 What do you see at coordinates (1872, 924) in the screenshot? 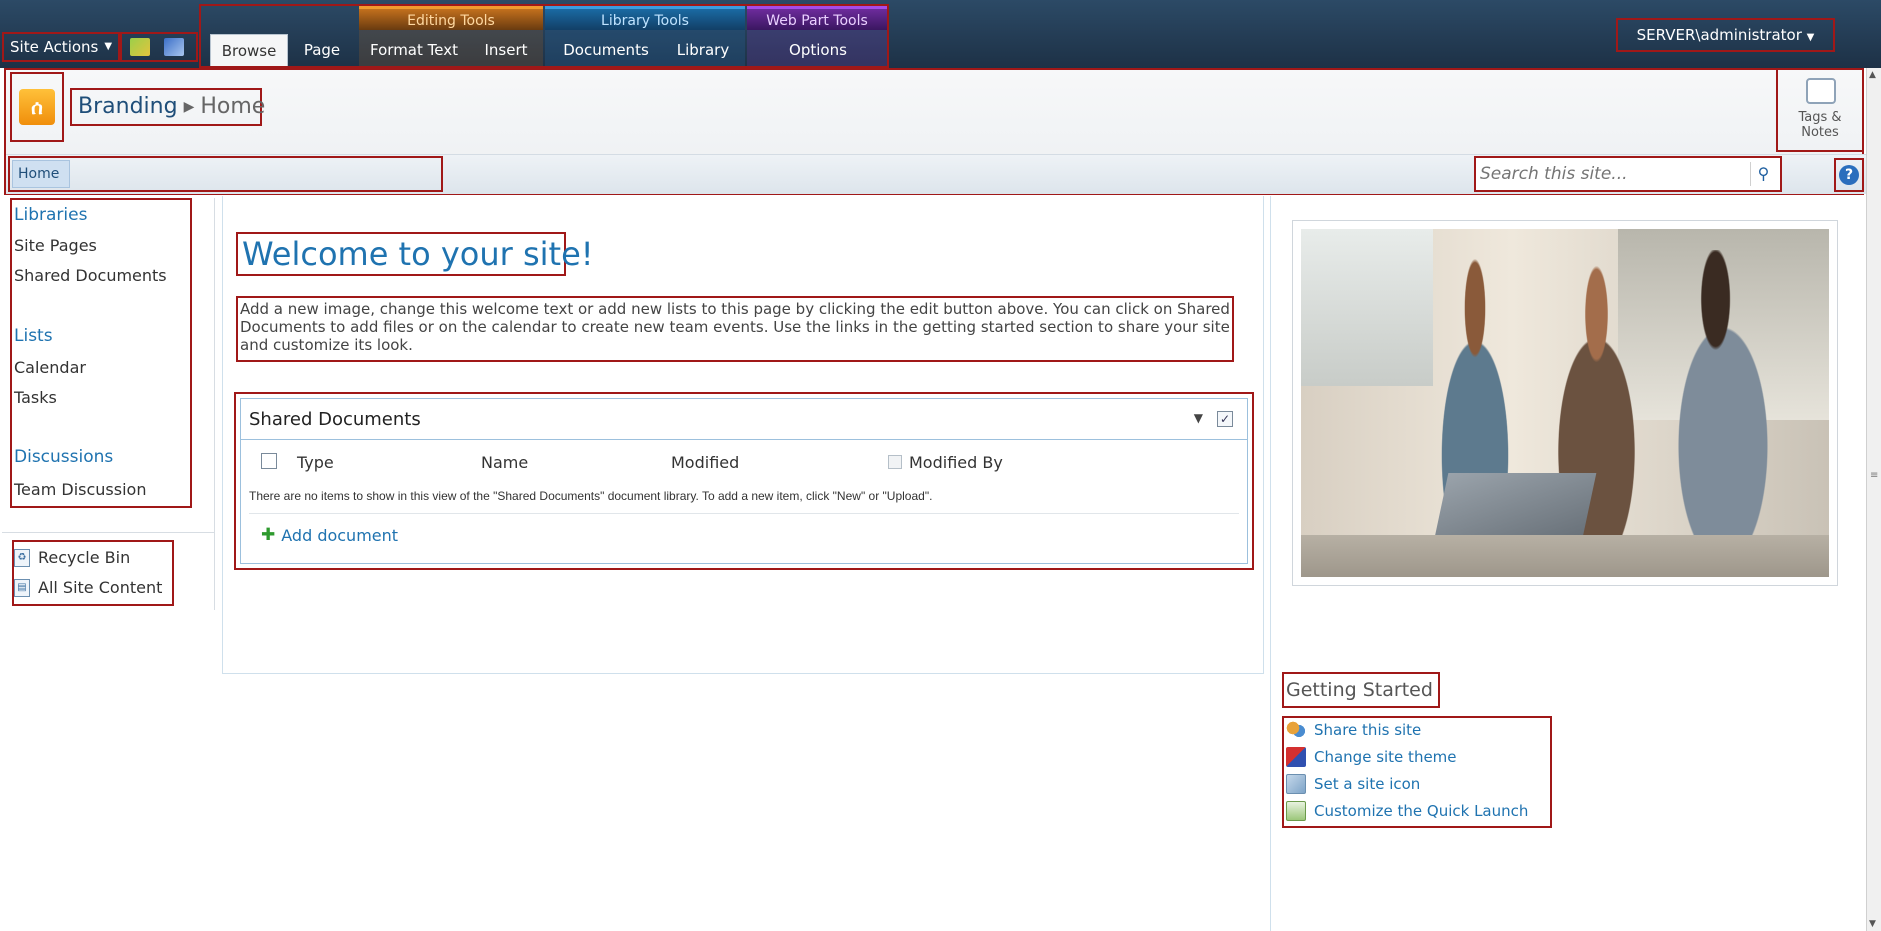
I see `scroll-down-icon: ▼` at bounding box center [1872, 924].